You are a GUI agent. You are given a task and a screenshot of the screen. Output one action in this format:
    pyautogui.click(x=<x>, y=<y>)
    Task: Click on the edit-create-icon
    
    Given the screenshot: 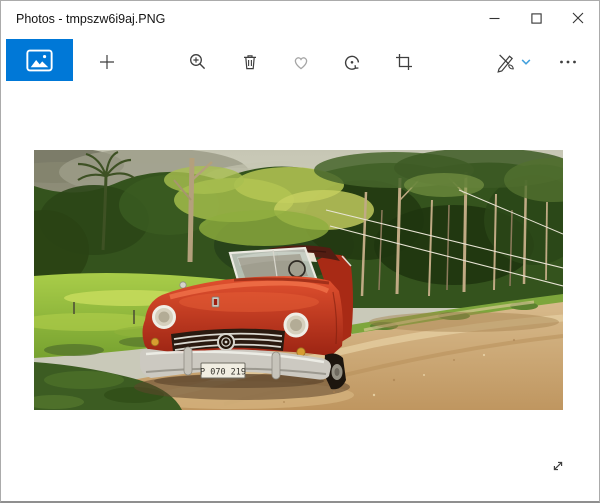 What is the action you would take?
    pyautogui.click(x=505, y=63)
    